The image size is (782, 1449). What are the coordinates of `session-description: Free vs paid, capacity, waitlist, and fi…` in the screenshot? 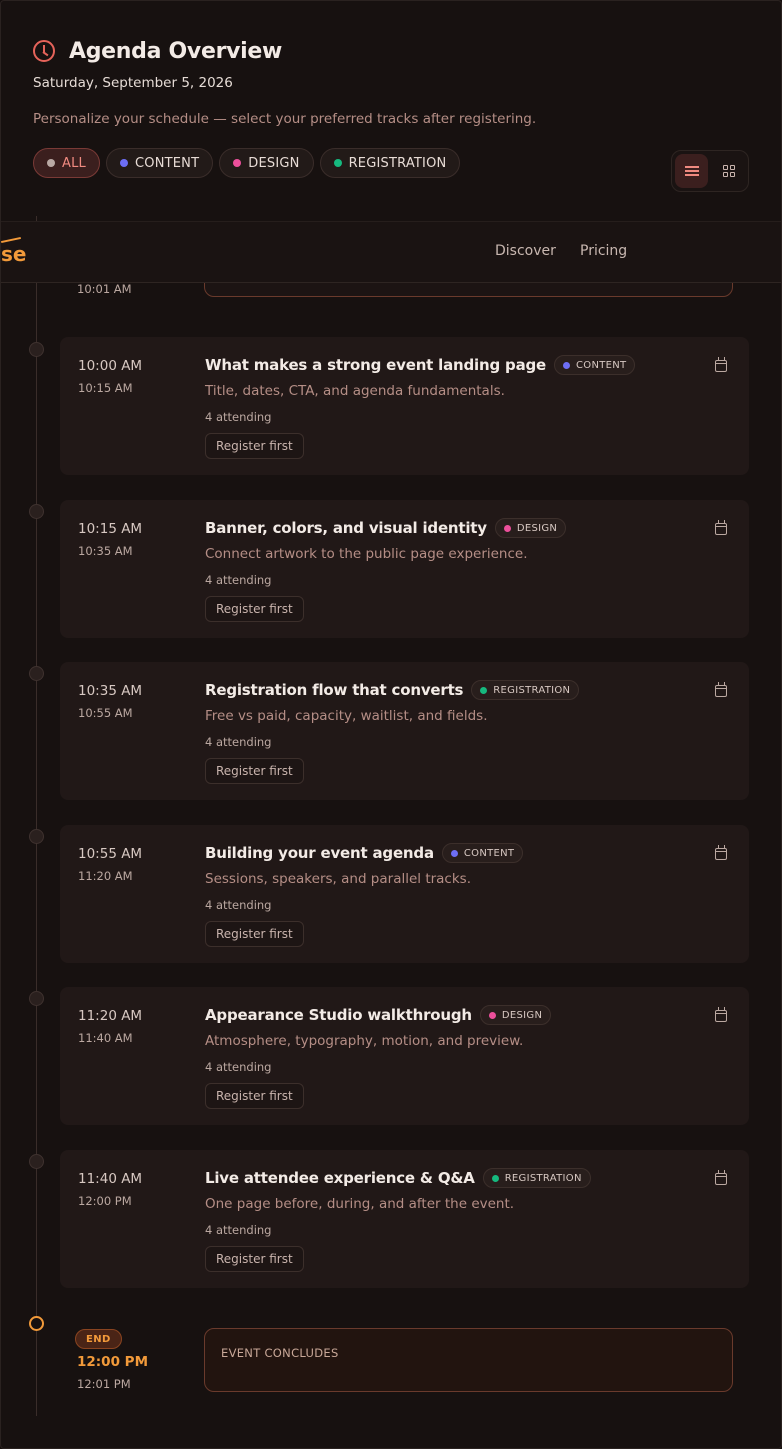 It's located at (346, 716).